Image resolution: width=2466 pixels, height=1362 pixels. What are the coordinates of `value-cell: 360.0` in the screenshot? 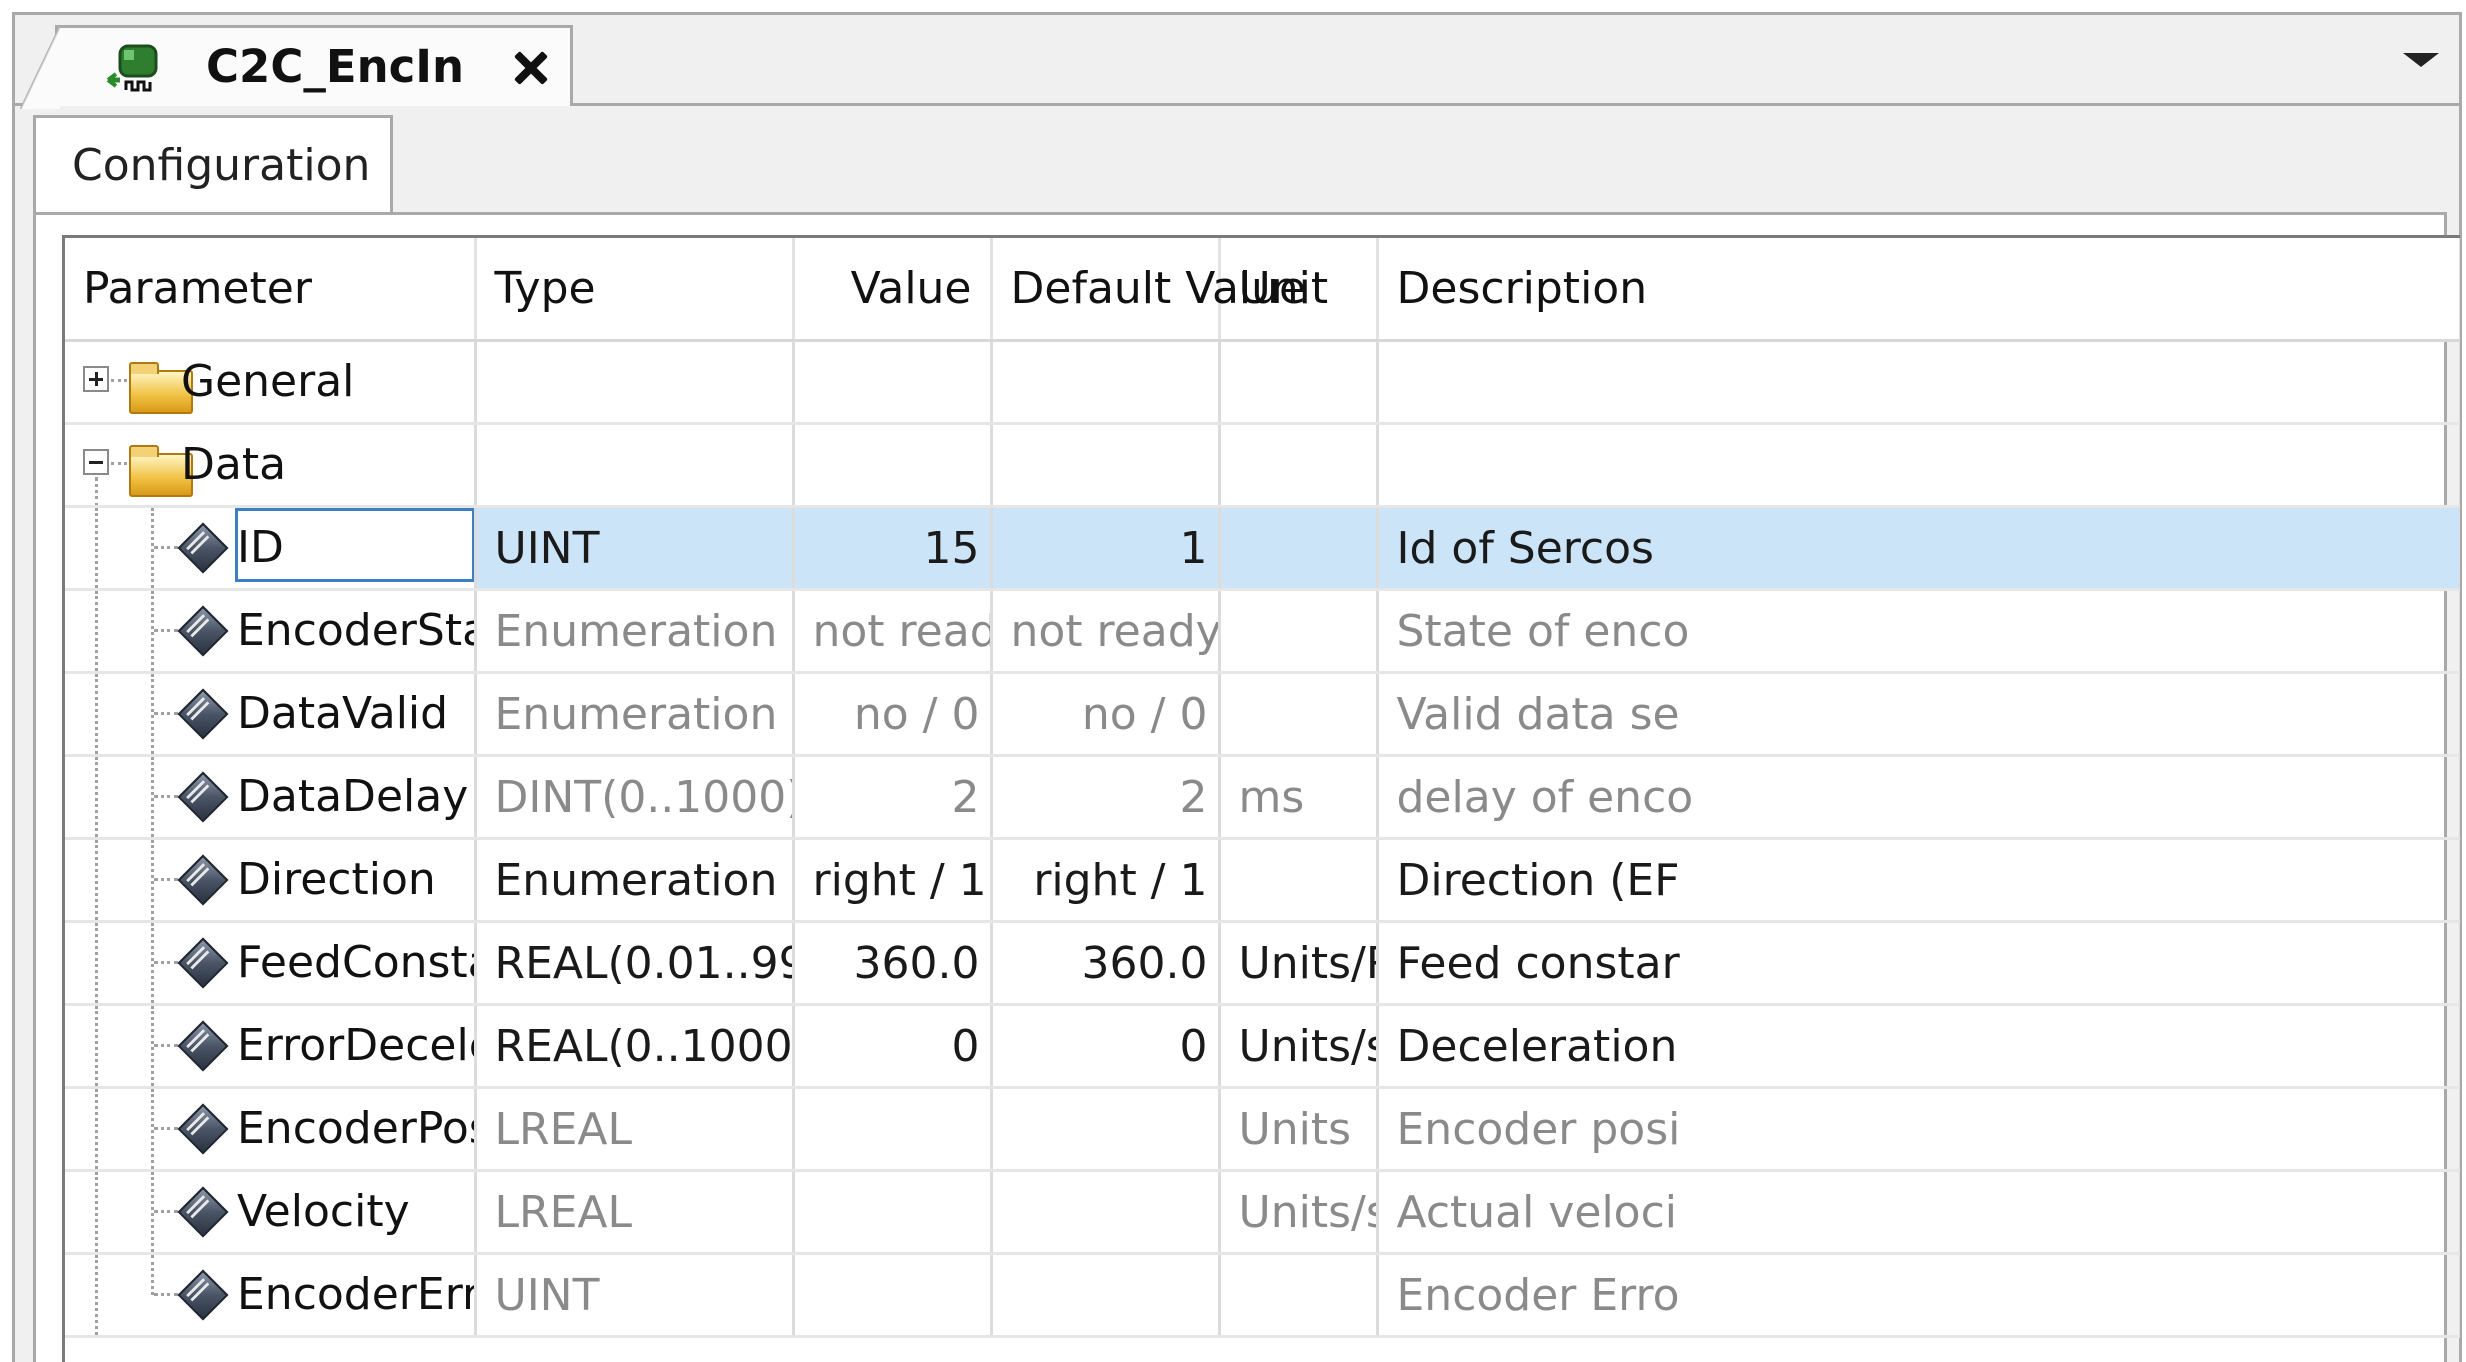 It's located at (893, 963).